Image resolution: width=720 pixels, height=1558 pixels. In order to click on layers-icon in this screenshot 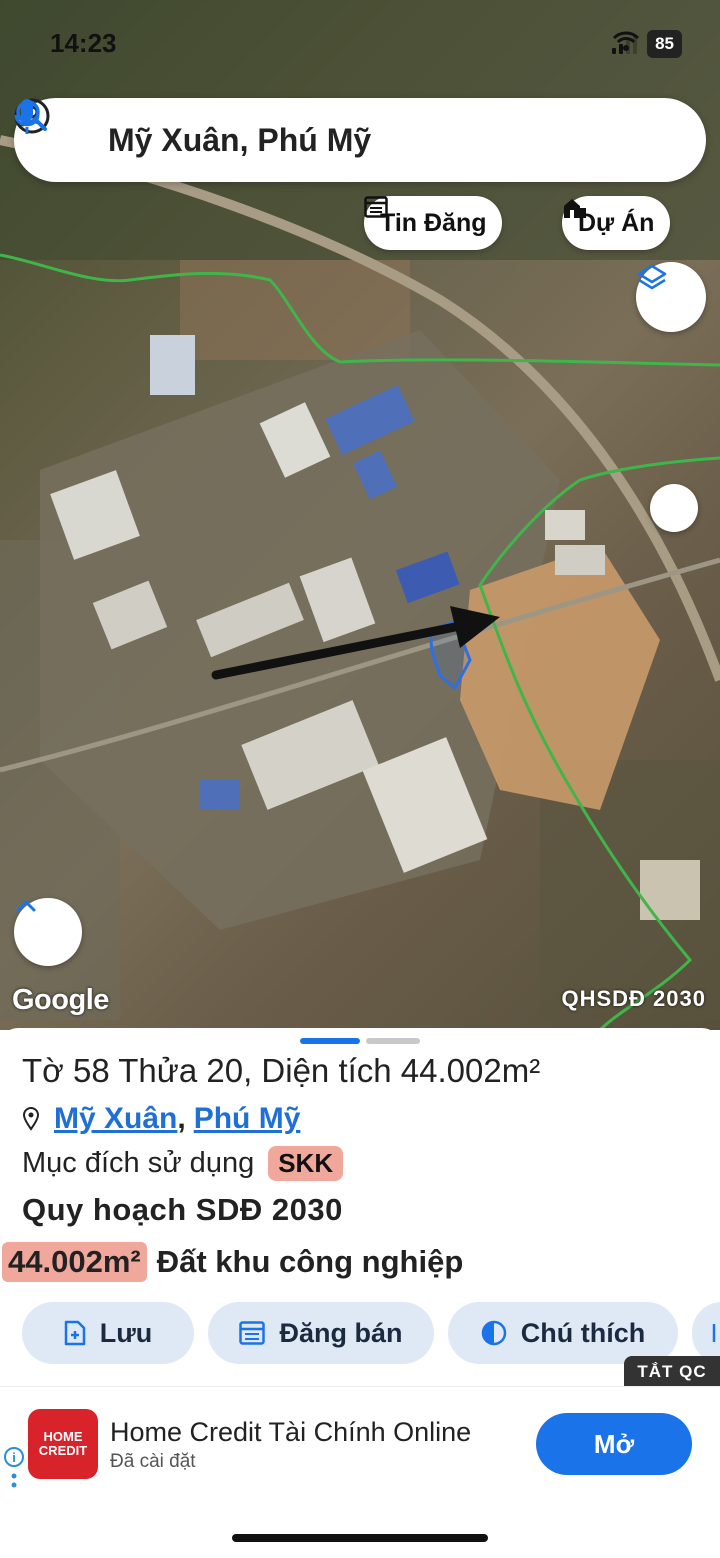, I will do `click(652, 277)`.